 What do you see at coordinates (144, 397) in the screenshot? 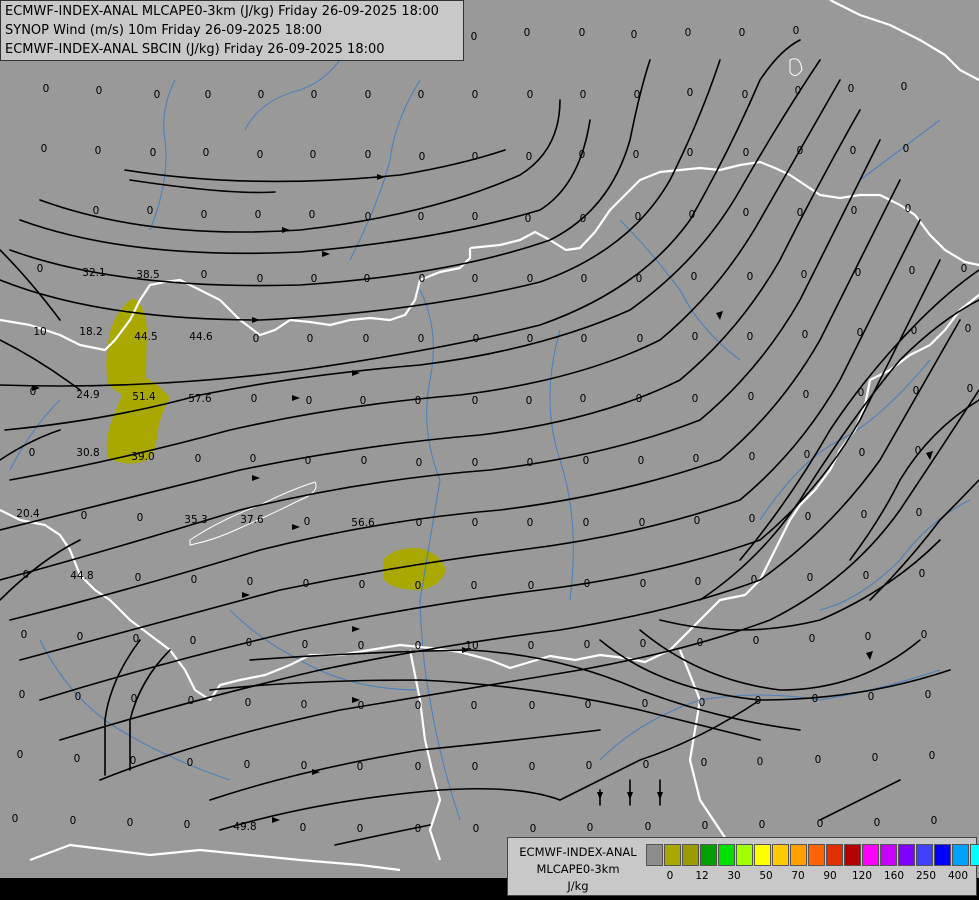
I see `value-label: 51.4` at bounding box center [144, 397].